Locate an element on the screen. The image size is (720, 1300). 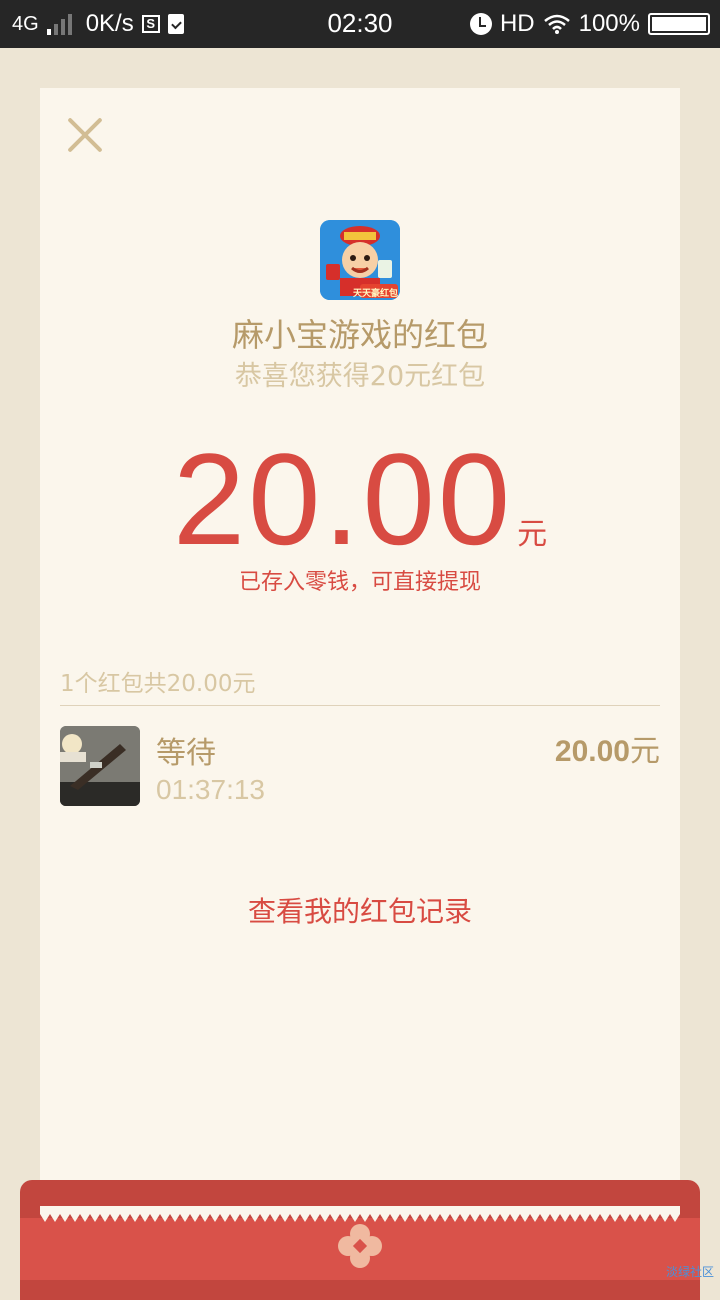
wifi-icon is located at coordinates (556, 24).